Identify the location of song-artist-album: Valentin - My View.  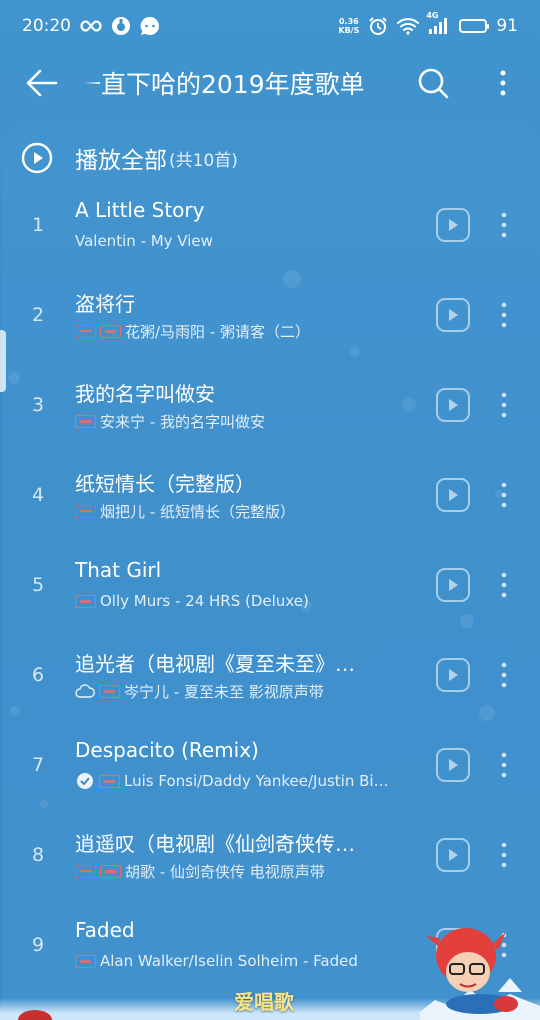
(144, 241).